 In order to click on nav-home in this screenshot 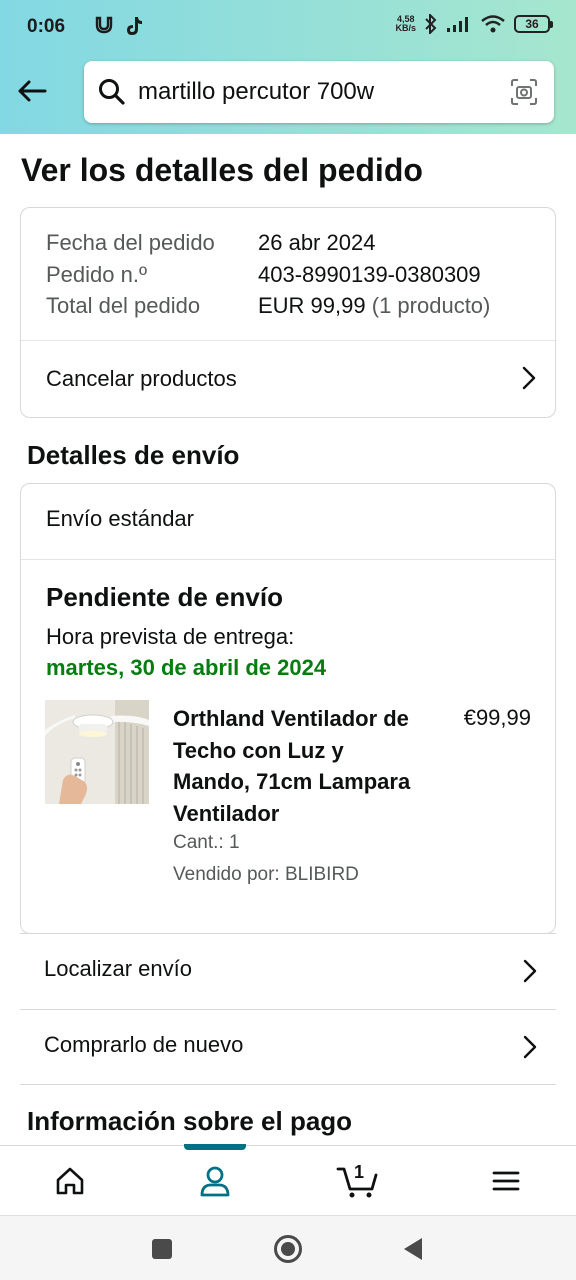, I will do `click(70, 1181)`.